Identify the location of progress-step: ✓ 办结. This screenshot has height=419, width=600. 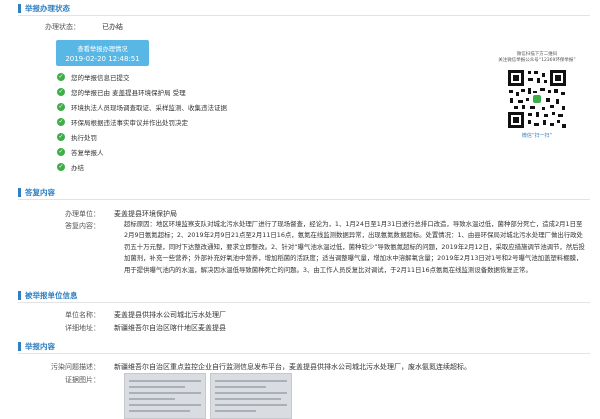
(70, 167).